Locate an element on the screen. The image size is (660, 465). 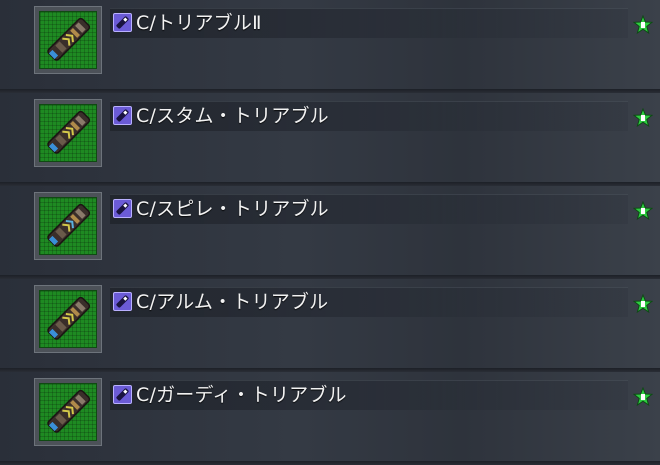
item-name-bar: C/アルム・トリアブル is located at coordinates (369, 302).